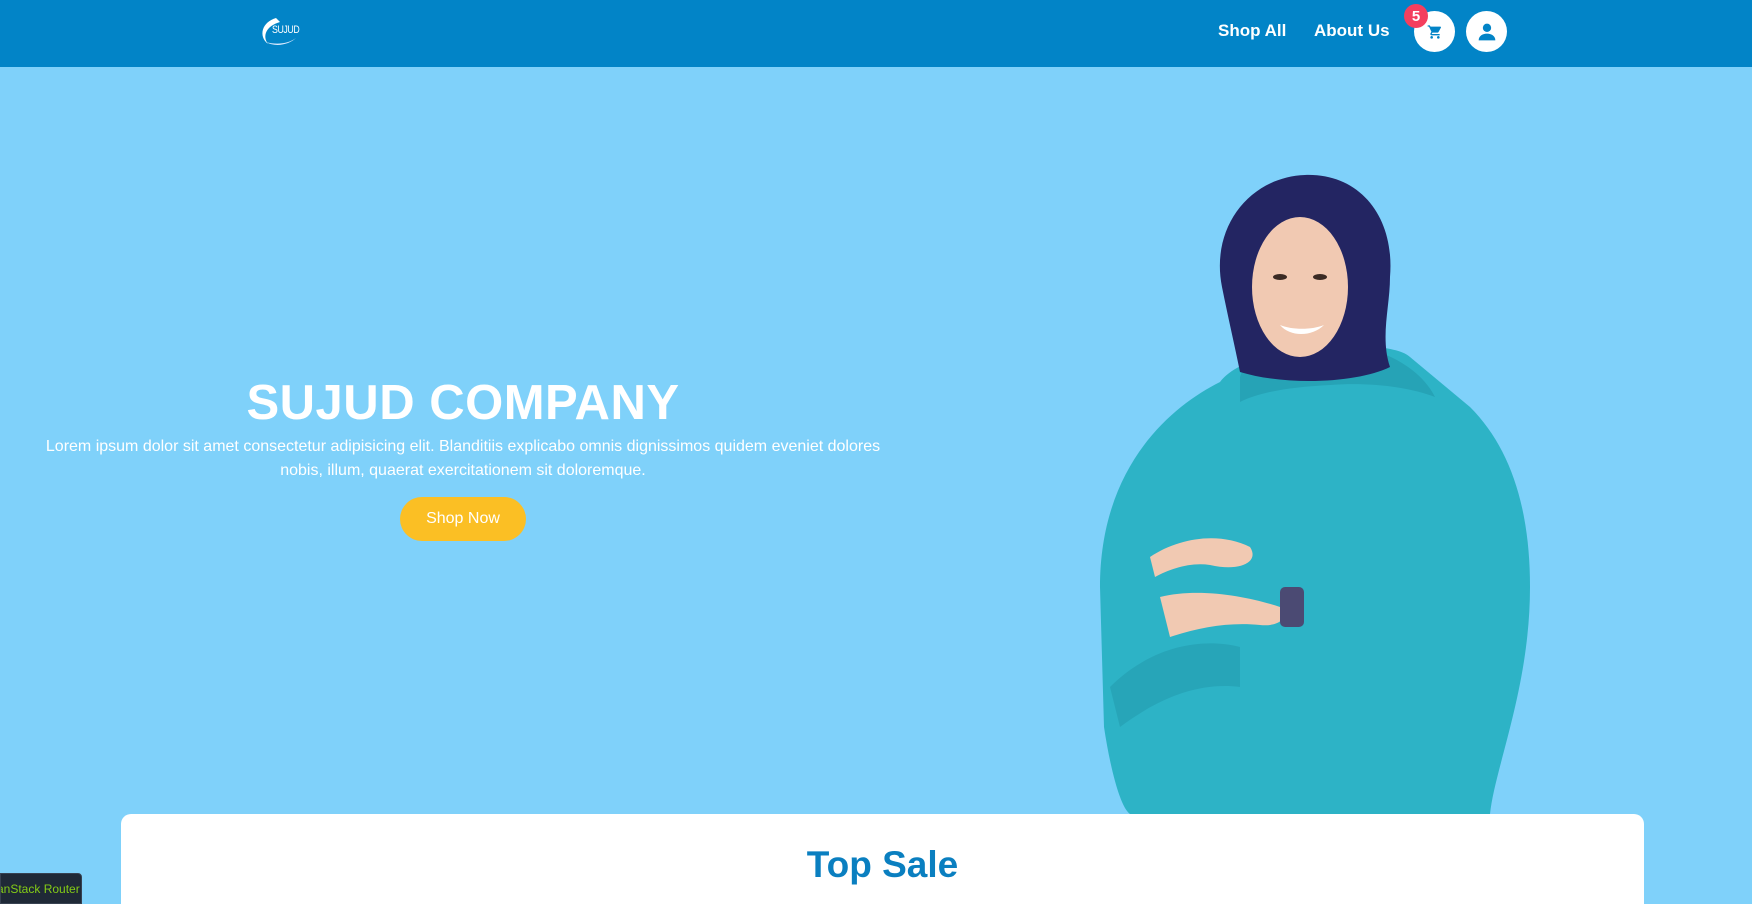 Image resolution: width=1752 pixels, height=904 pixels. I want to click on tanstack-router-devtools-button: TanStack Router, so click(41, 888).